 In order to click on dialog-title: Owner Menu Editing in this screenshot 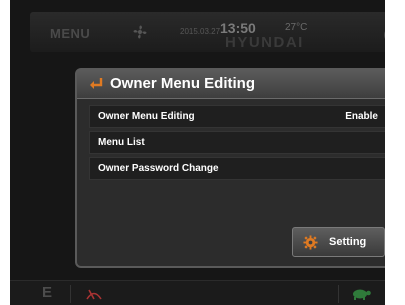, I will do `click(182, 83)`.